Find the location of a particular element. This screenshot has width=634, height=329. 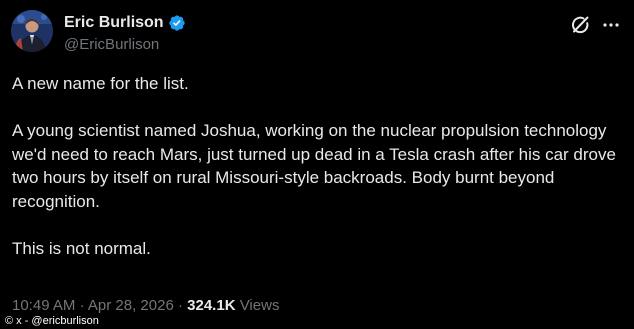

post-date: Apr 28, 2026 is located at coordinates (131, 305).